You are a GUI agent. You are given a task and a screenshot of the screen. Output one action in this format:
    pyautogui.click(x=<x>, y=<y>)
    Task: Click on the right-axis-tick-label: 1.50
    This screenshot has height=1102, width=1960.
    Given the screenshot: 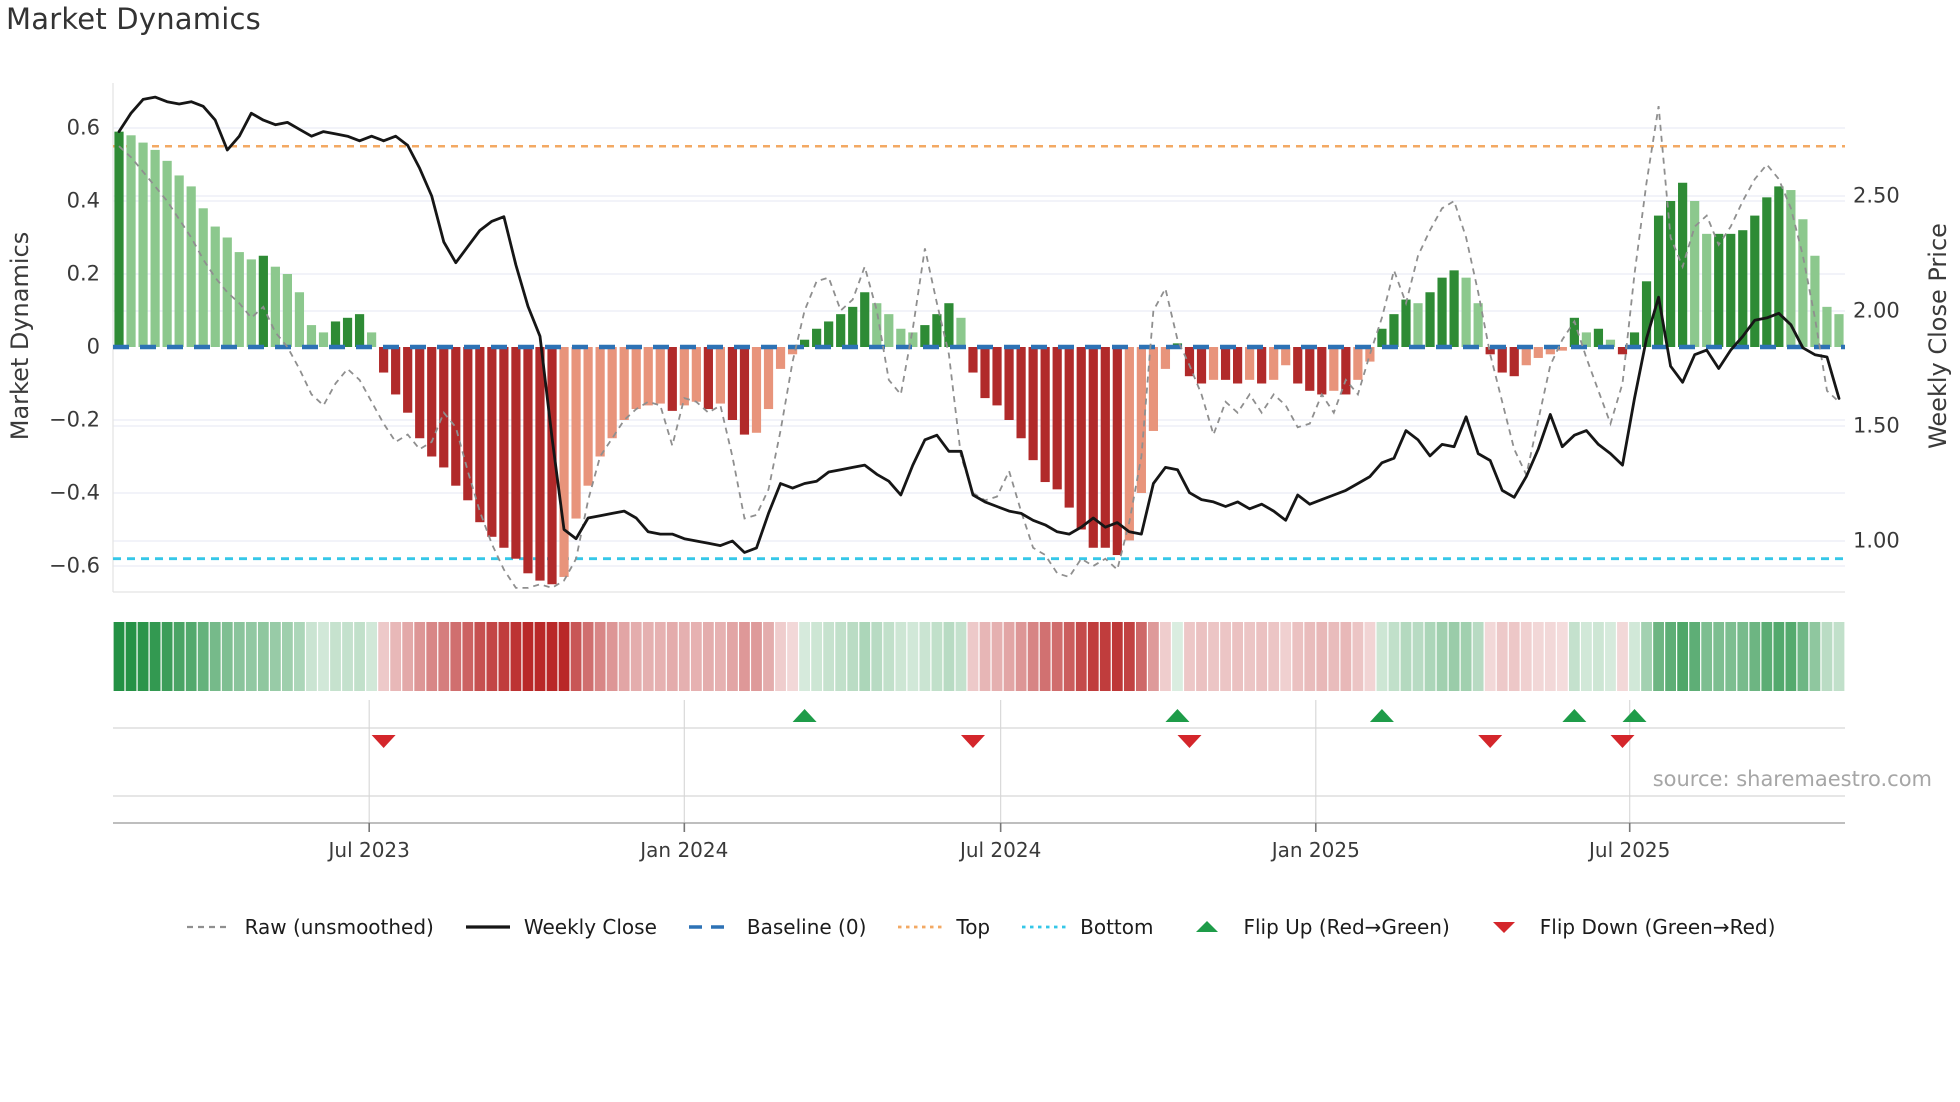 What is the action you would take?
    pyautogui.click(x=1876, y=425)
    